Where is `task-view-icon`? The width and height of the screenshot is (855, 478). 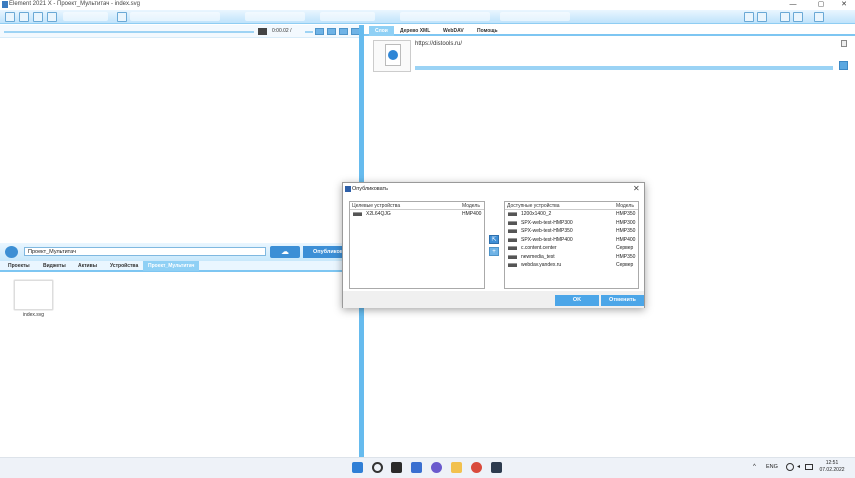 task-view-icon is located at coordinates (396, 467).